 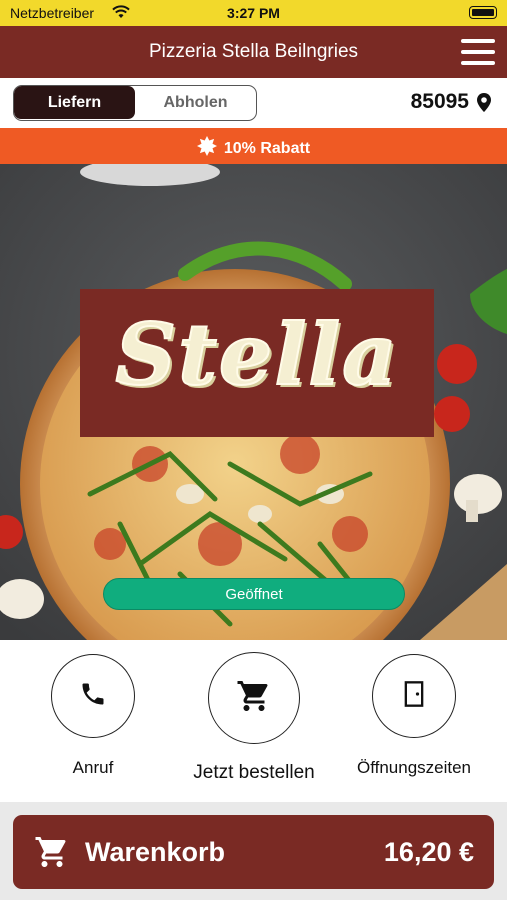 I want to click on status-bar: Netzbetreiber 3:27 PM, so click(x=253, y=13).